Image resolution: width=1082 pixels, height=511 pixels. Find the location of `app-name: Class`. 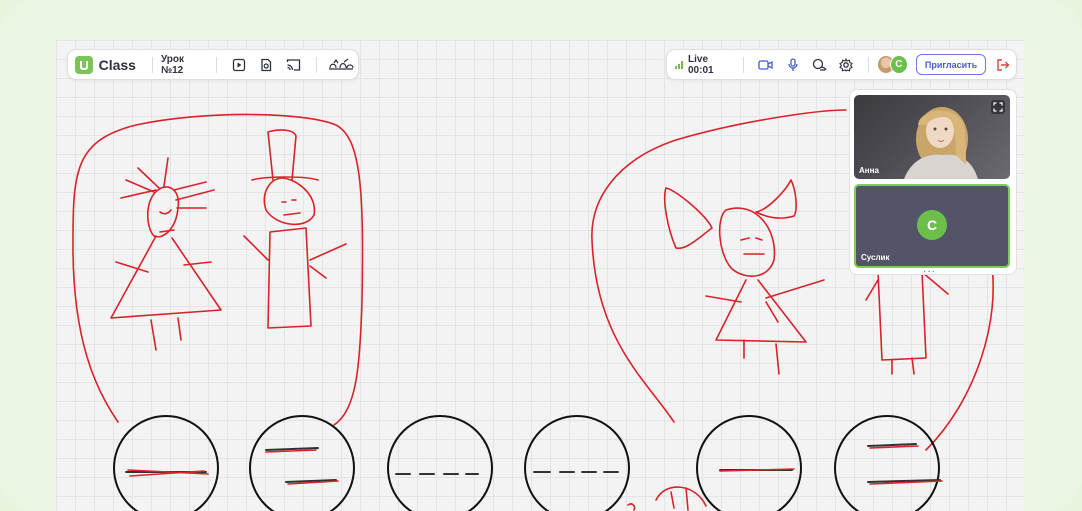

app-name: Class is located at coordinates (117, 64).